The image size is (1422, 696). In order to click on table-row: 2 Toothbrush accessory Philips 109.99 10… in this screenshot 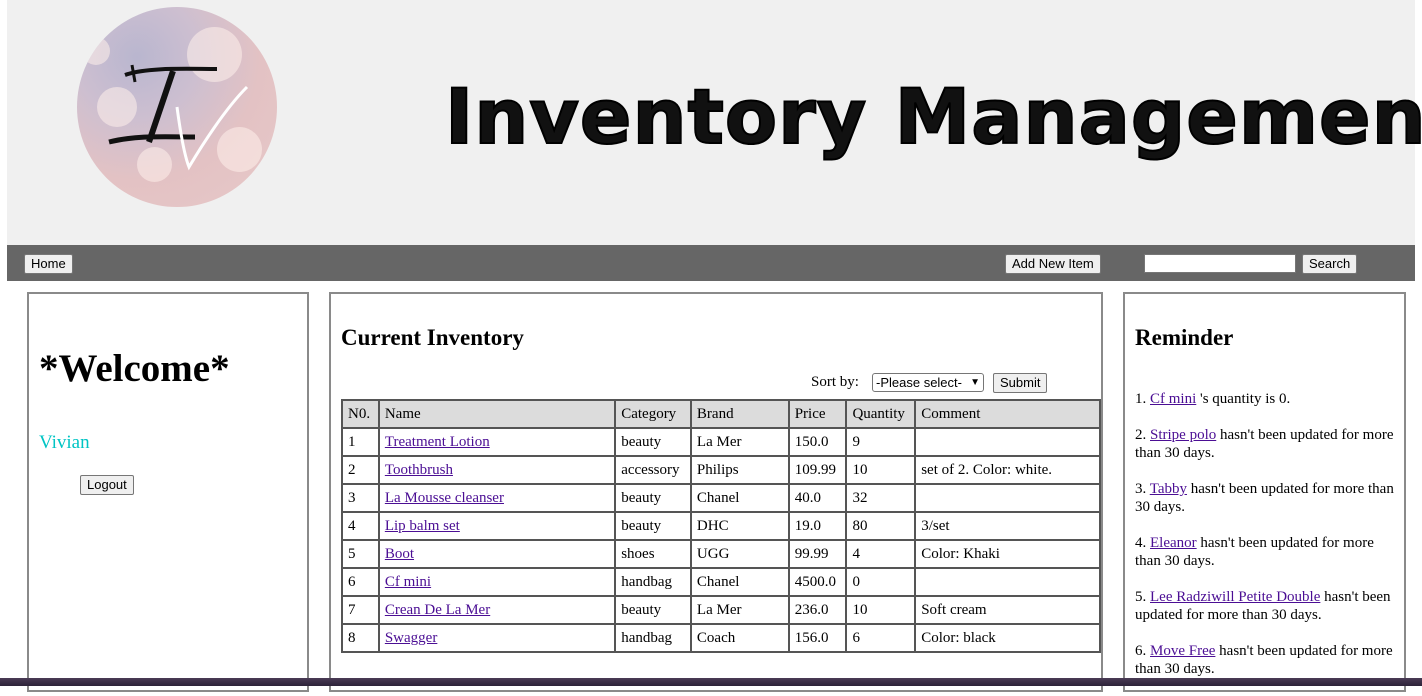, I will do `click(721, 470)`.